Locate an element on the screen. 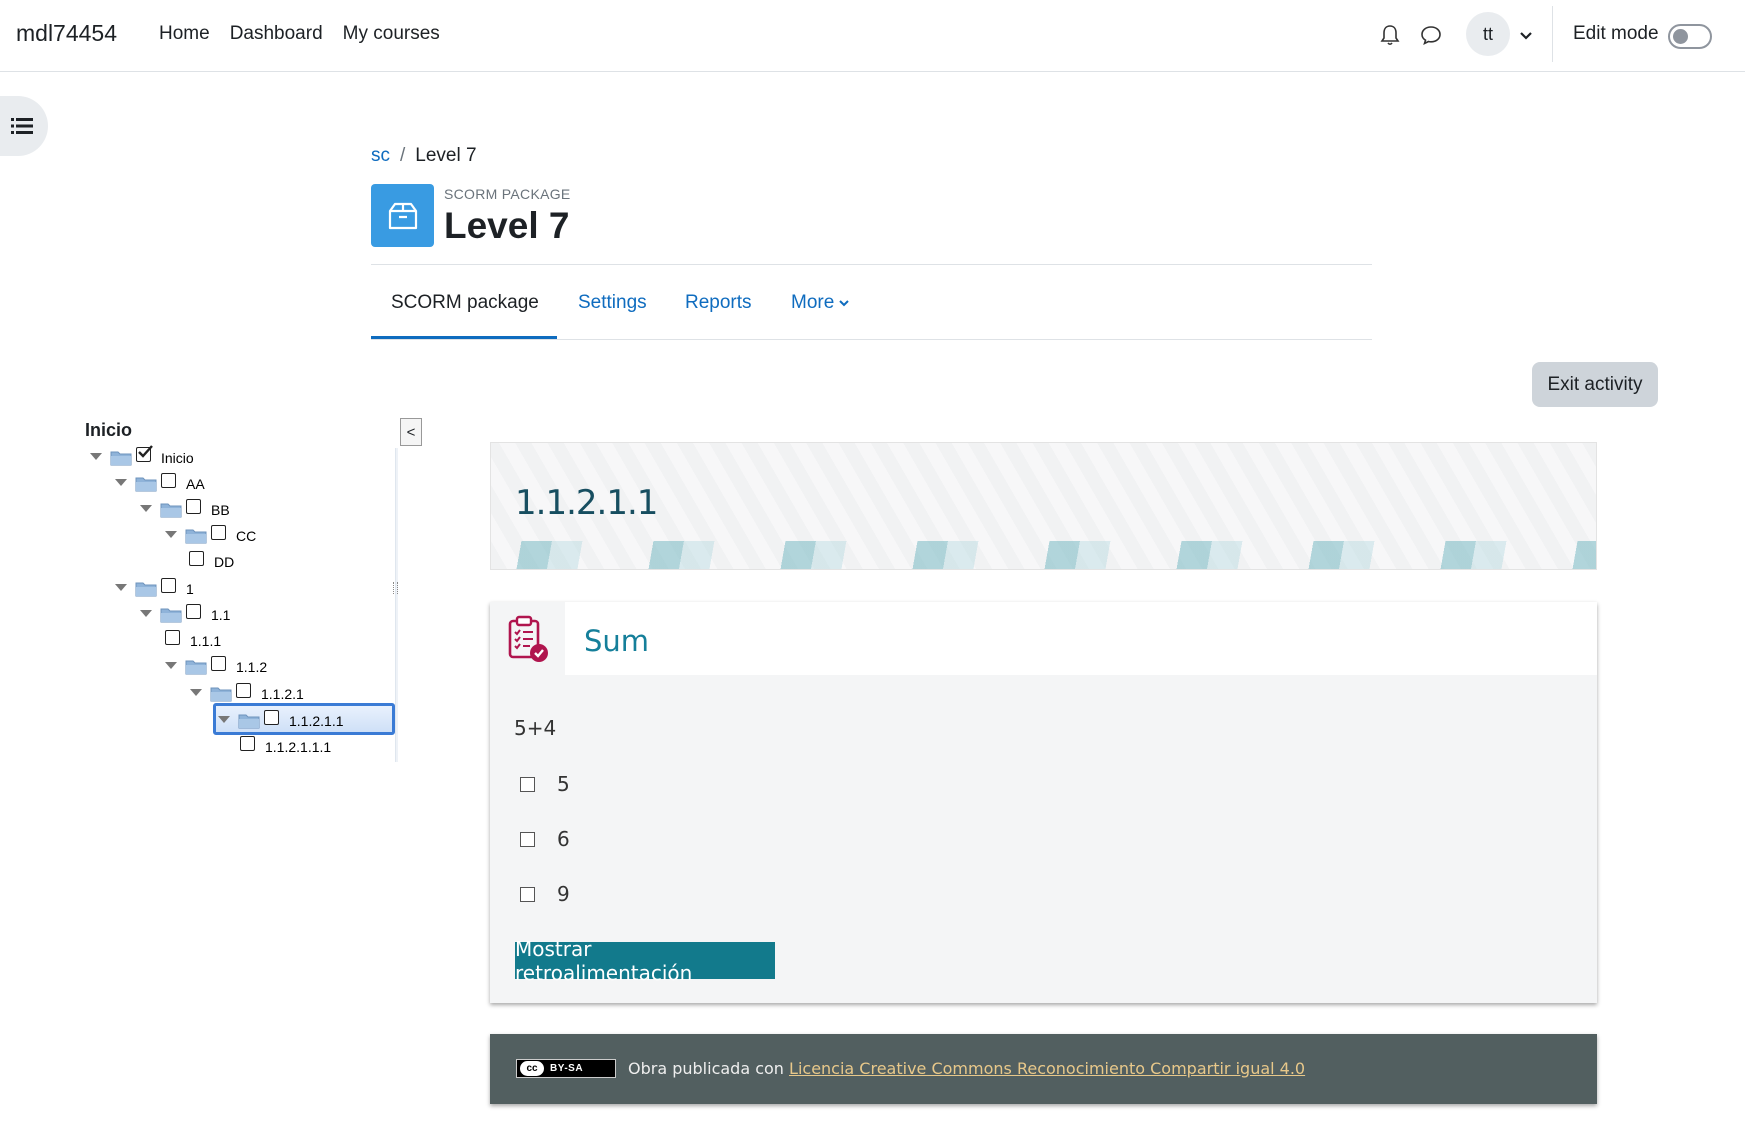 The width and height of the screenshot is (1745, 1139). show-feedback-button: Mostrar retroalimentación is located at coordinates (645, 961).